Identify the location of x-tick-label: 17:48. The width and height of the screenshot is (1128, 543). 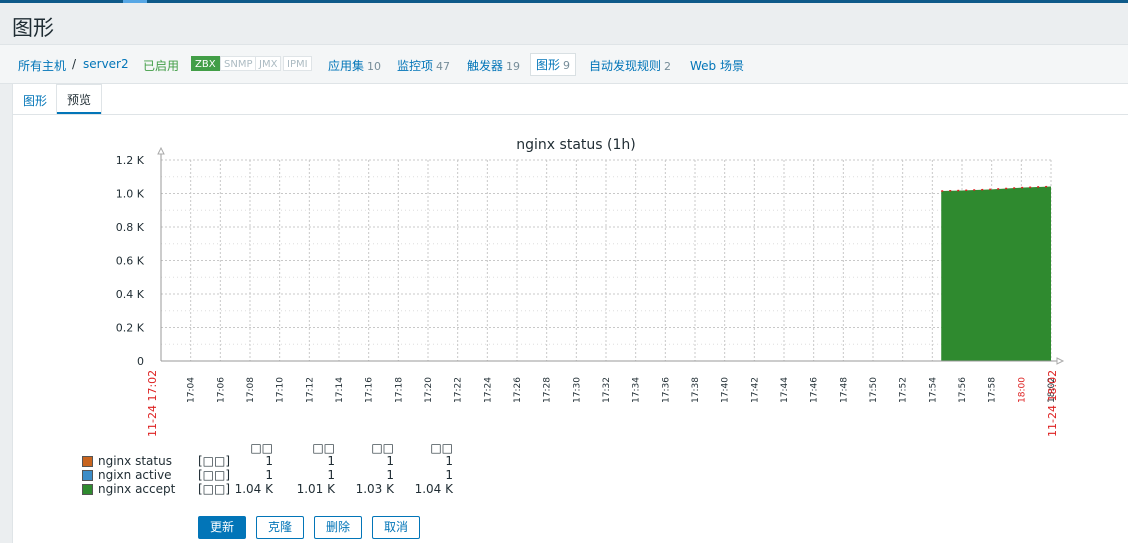
(844, 390).